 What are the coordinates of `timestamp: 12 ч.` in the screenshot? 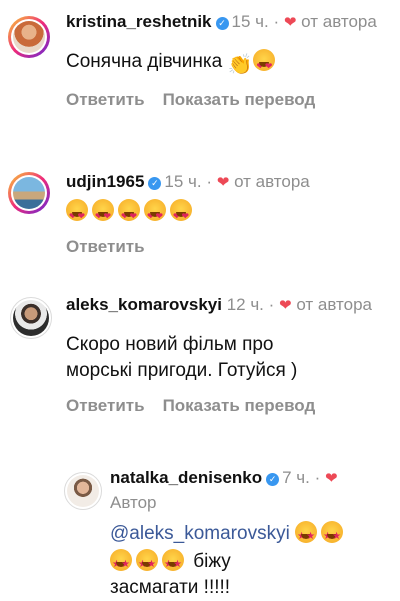 It's located at (245, 304).